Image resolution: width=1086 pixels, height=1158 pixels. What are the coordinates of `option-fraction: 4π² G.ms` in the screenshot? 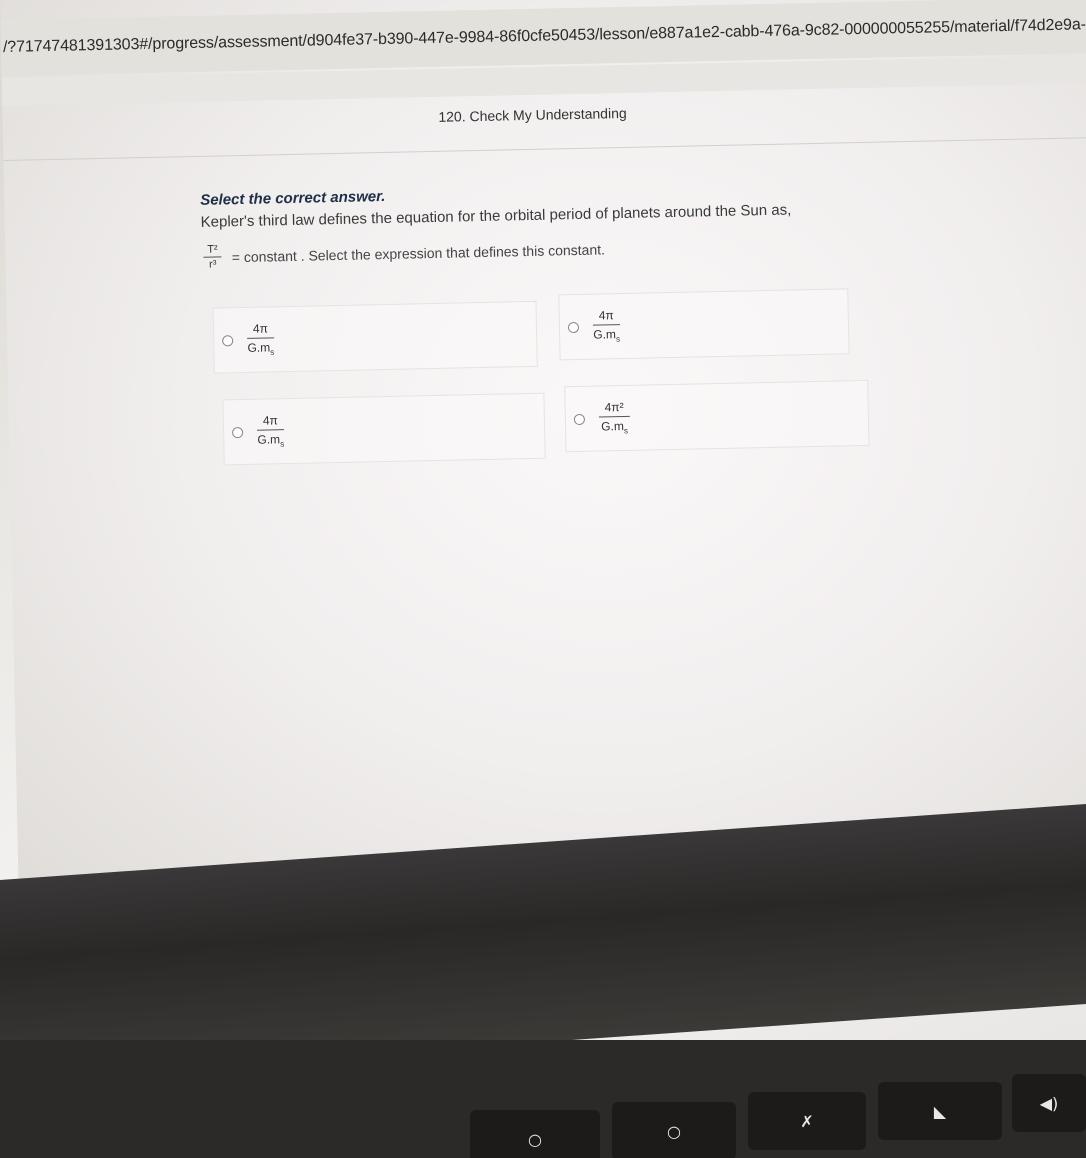 It's located at (614, 418).